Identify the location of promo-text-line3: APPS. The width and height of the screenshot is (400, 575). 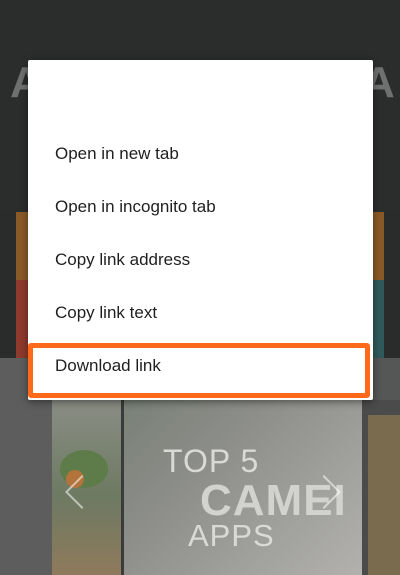
(231, 535).